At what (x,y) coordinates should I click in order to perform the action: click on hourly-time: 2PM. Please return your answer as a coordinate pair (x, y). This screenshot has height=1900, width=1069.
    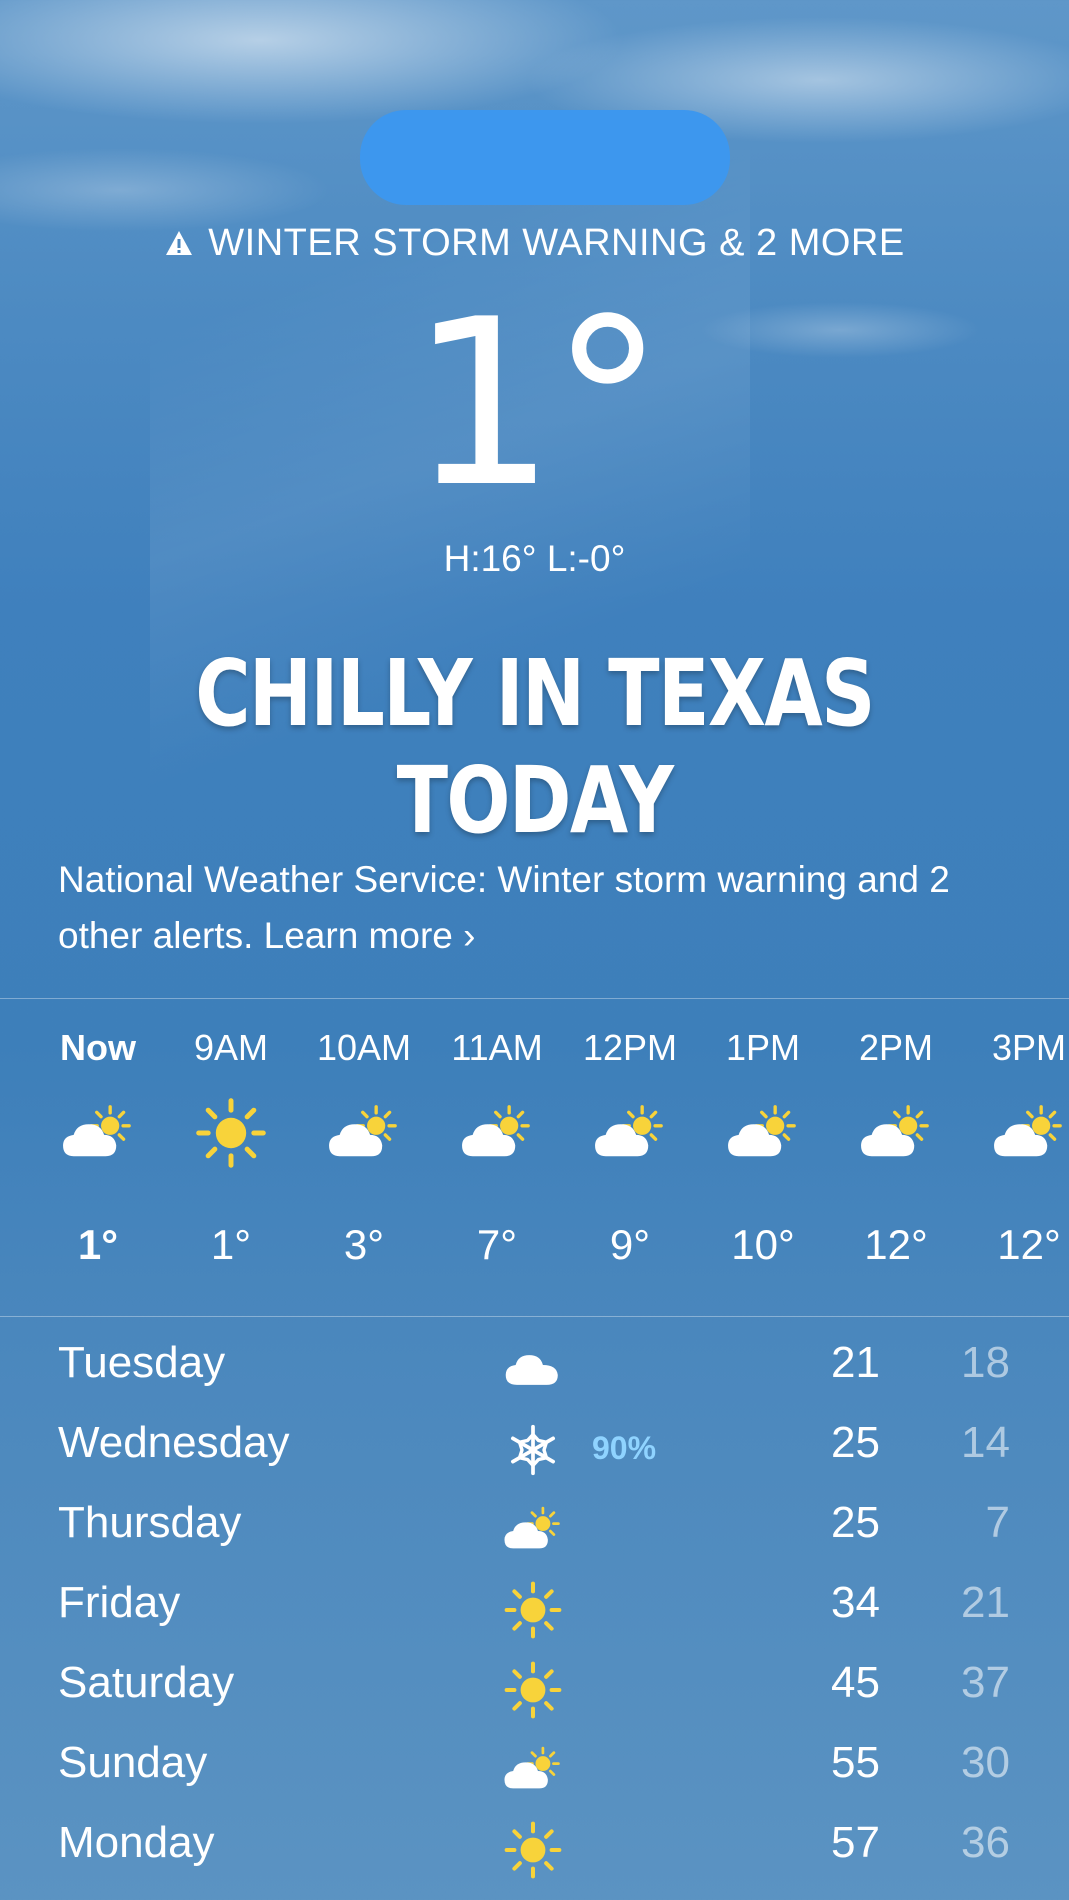
    Looking at the image, I should click on (896, 1047).